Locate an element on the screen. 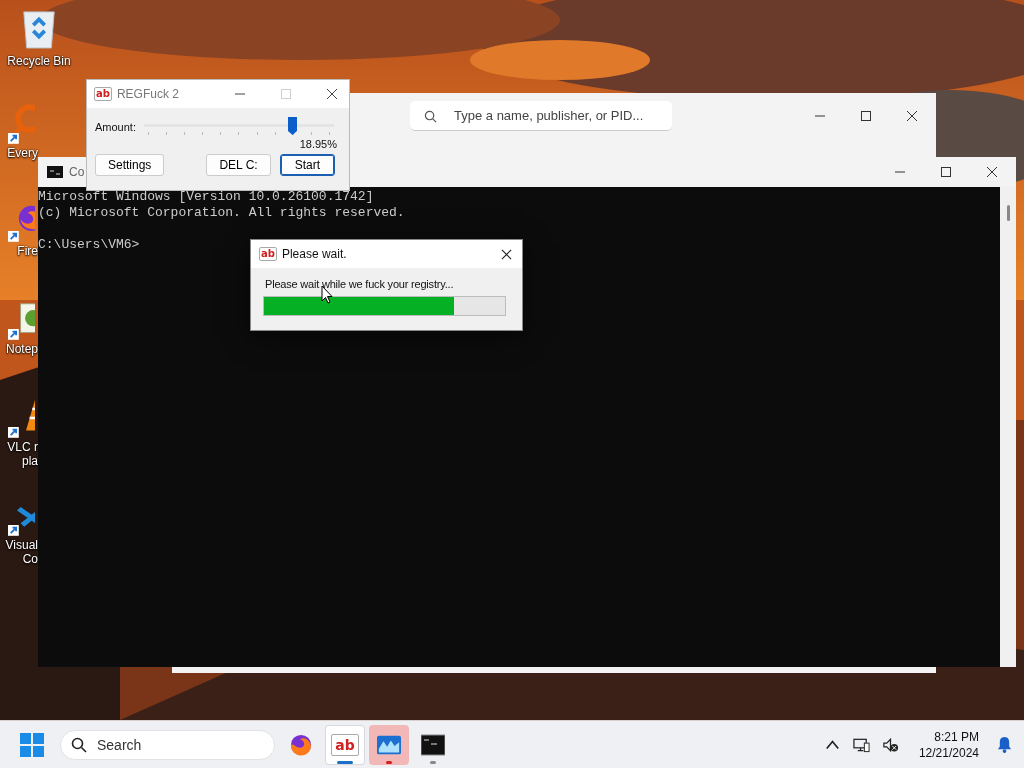  console-output-line: Microsoft Windows [Version 10.0.26100.1742] is located at coordinates (206, 197).